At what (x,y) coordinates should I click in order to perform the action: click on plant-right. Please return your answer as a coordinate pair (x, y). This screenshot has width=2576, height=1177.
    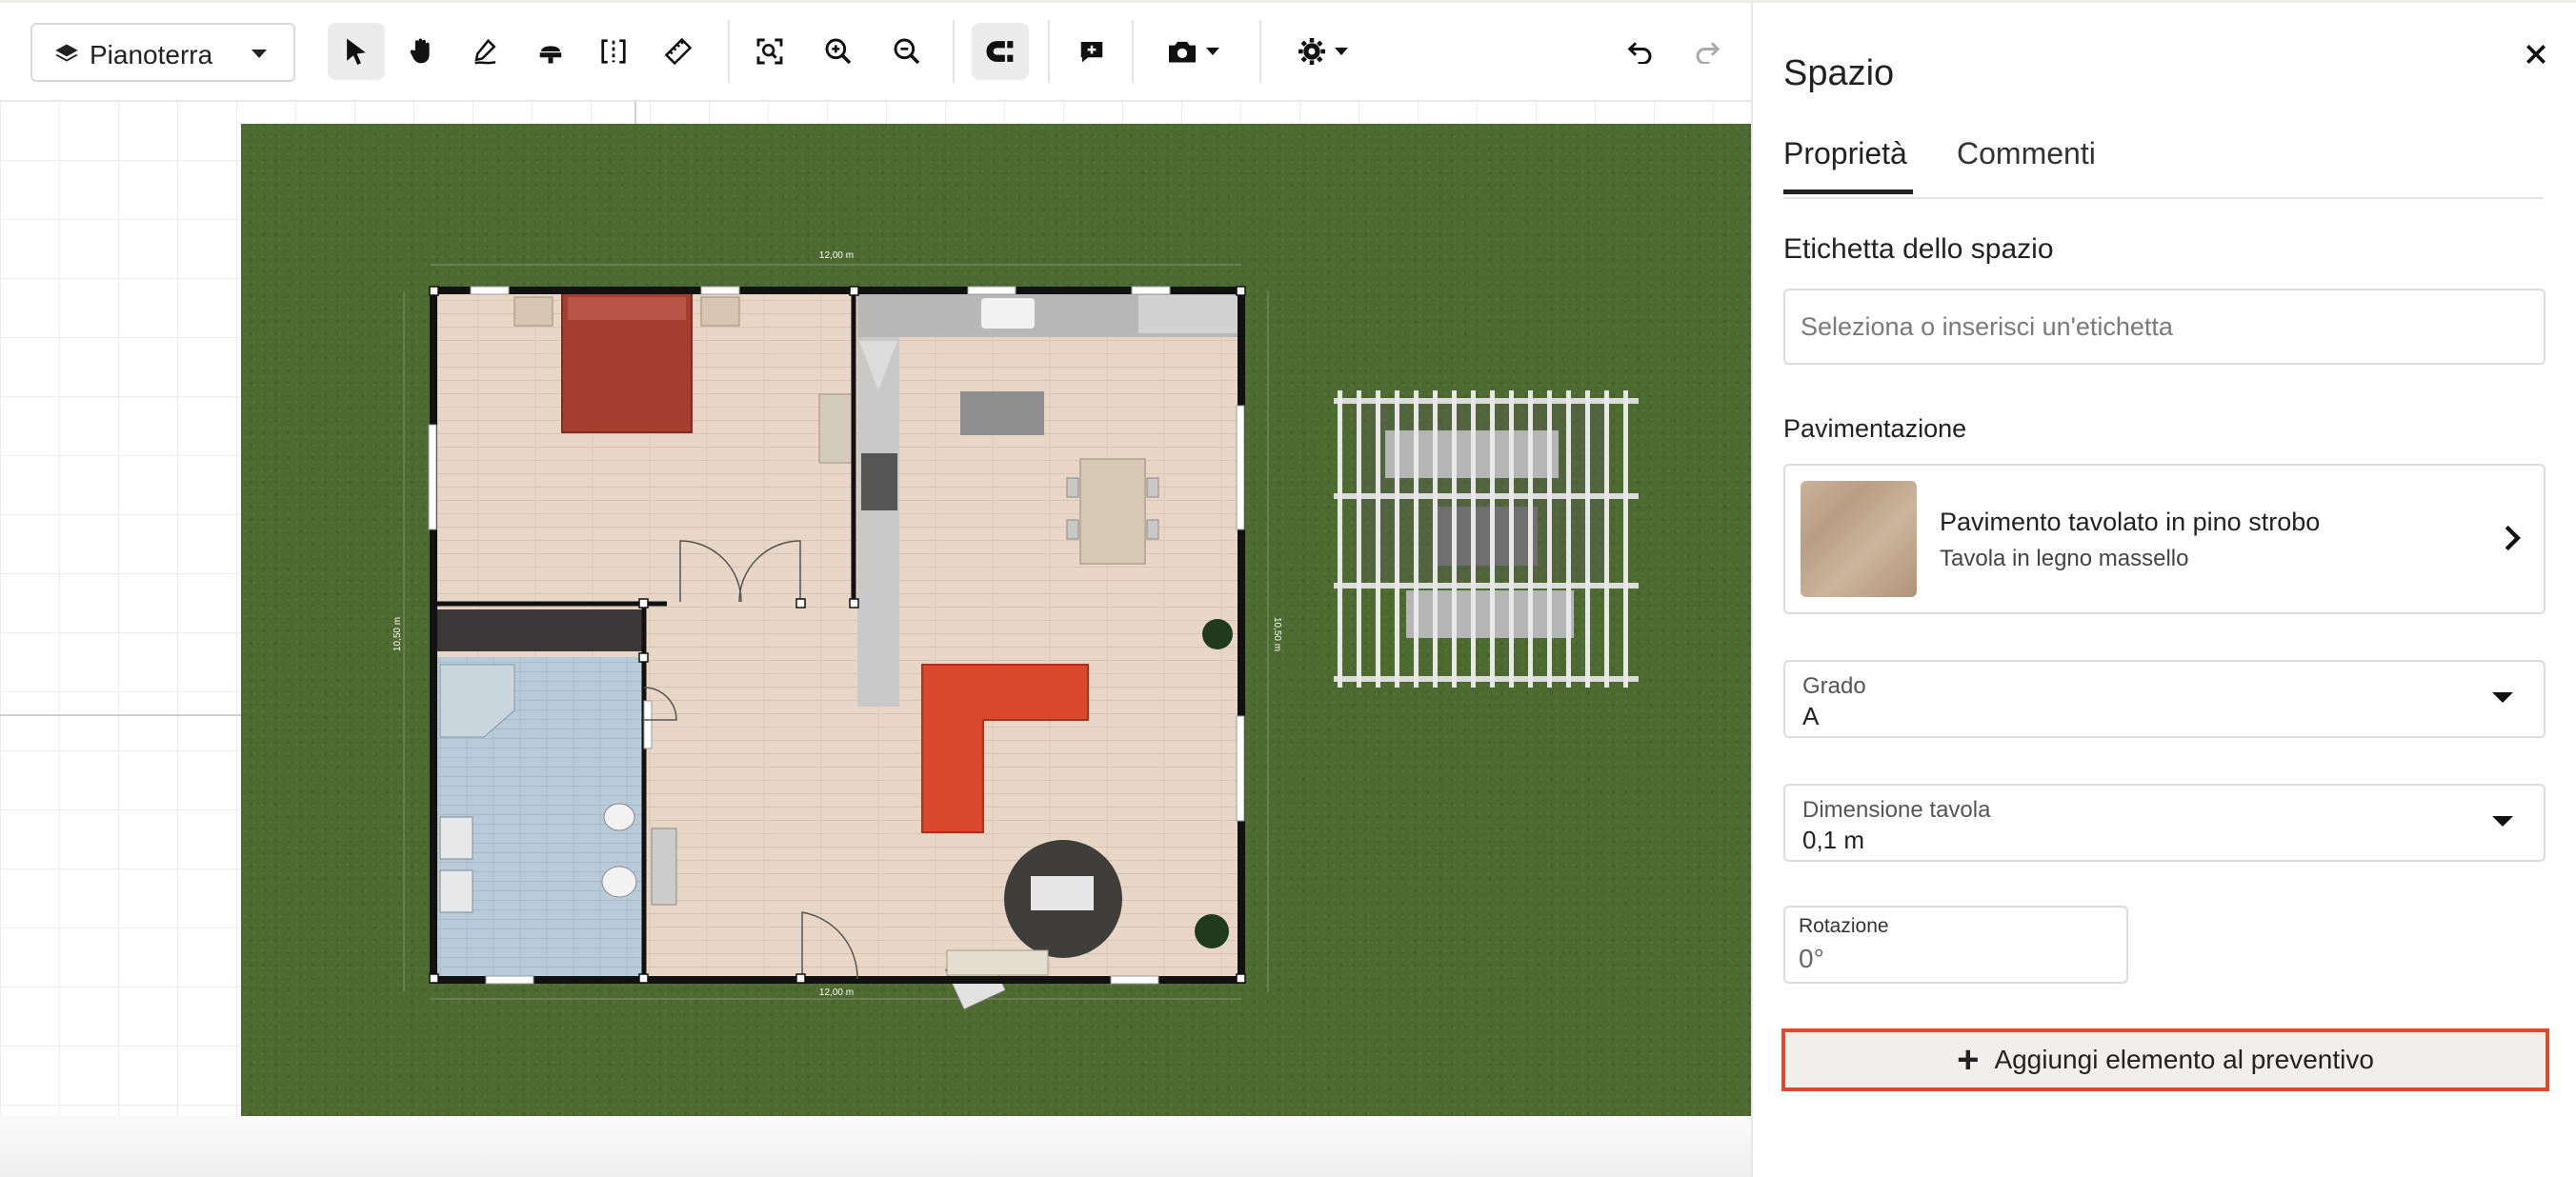
    Looking at the image, I should click on (1217, 634).